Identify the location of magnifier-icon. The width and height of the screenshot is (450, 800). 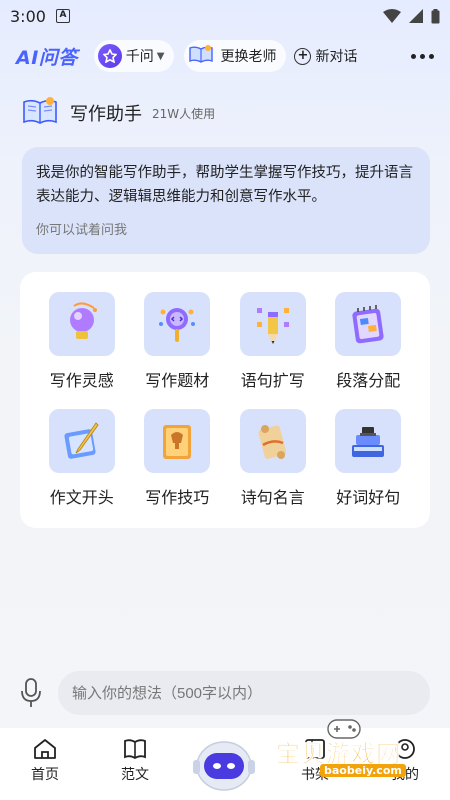
(177, 324).